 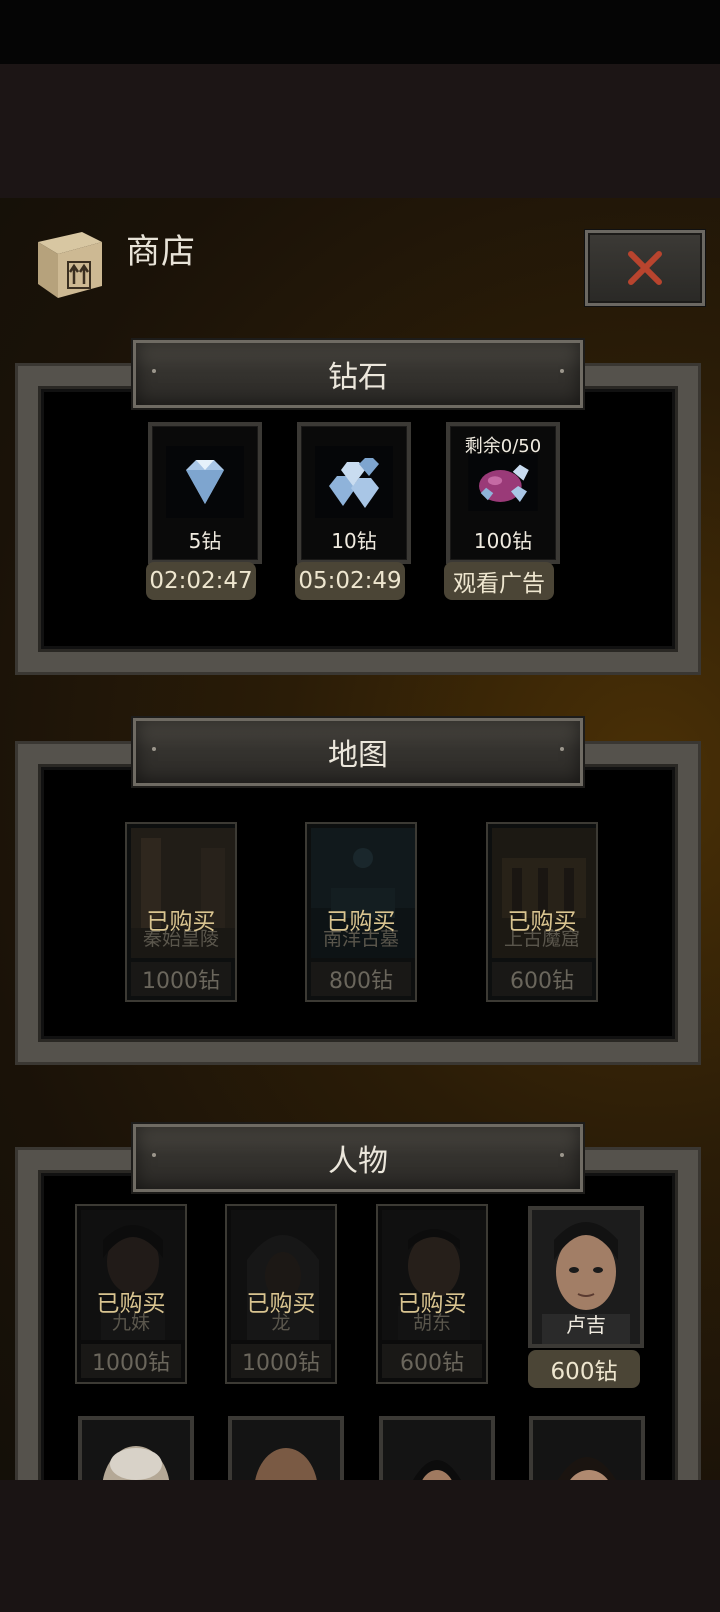 I want to click on map-section-title: 地图, so click(x=358, y=752).